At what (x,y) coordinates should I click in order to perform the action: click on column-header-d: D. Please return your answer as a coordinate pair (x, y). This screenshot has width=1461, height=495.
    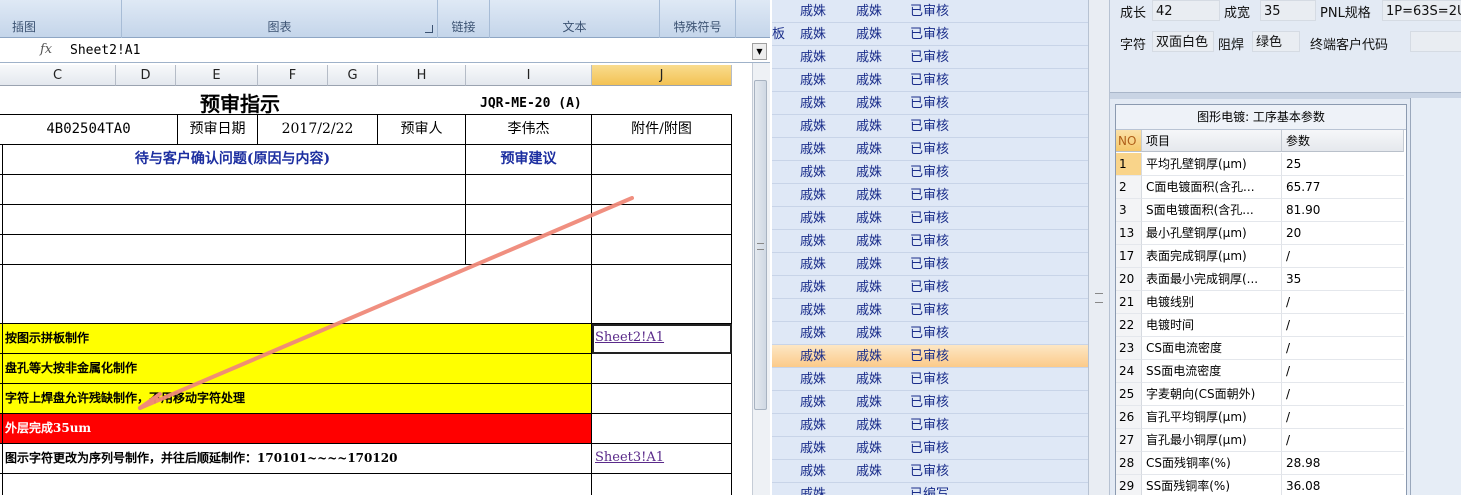
    Looking at the image, I should click on (146, 75).